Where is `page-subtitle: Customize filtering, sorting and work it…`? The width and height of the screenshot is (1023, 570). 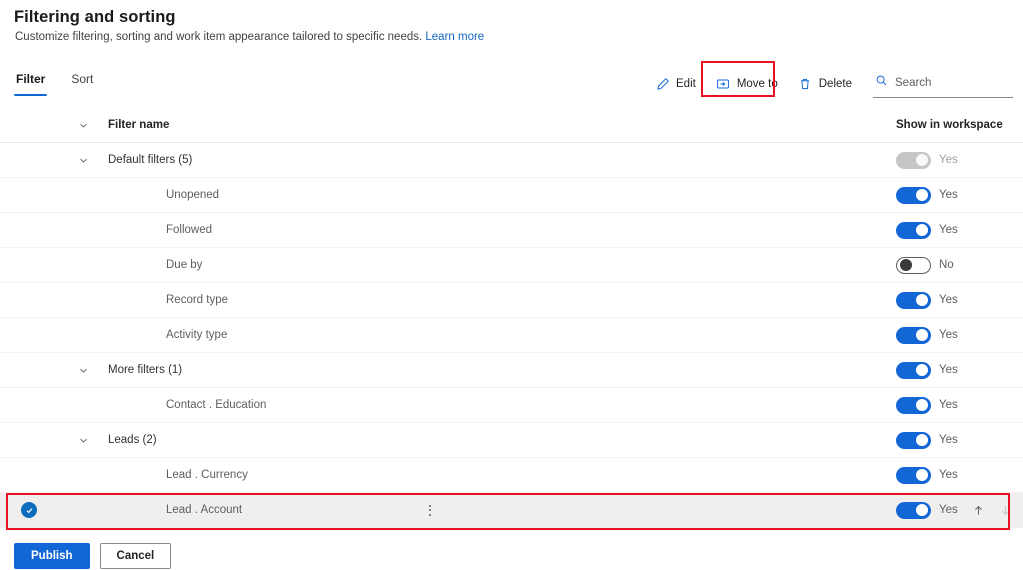
page-subtitle: Customize filtering, sorting and work it… is located at coordinates (249, 37).